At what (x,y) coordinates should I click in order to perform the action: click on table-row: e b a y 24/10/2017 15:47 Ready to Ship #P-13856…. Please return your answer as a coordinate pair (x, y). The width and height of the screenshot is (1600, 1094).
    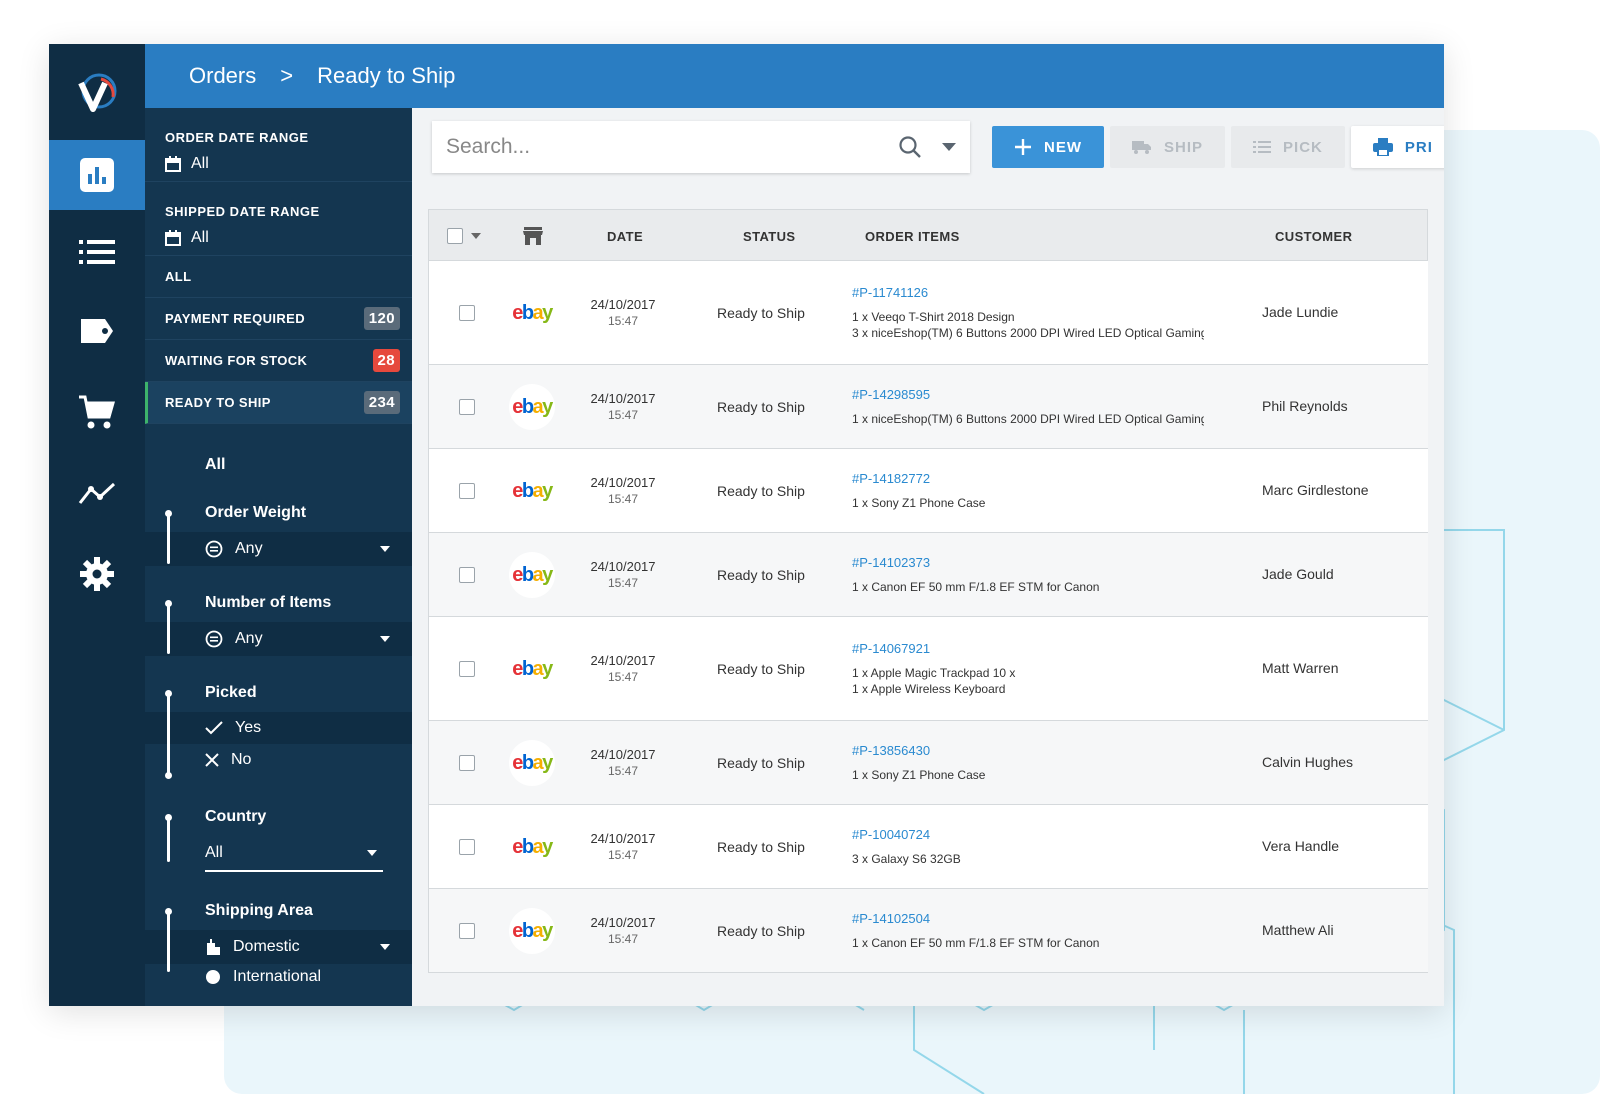
    Looking at the image, I should click on (928, 763).